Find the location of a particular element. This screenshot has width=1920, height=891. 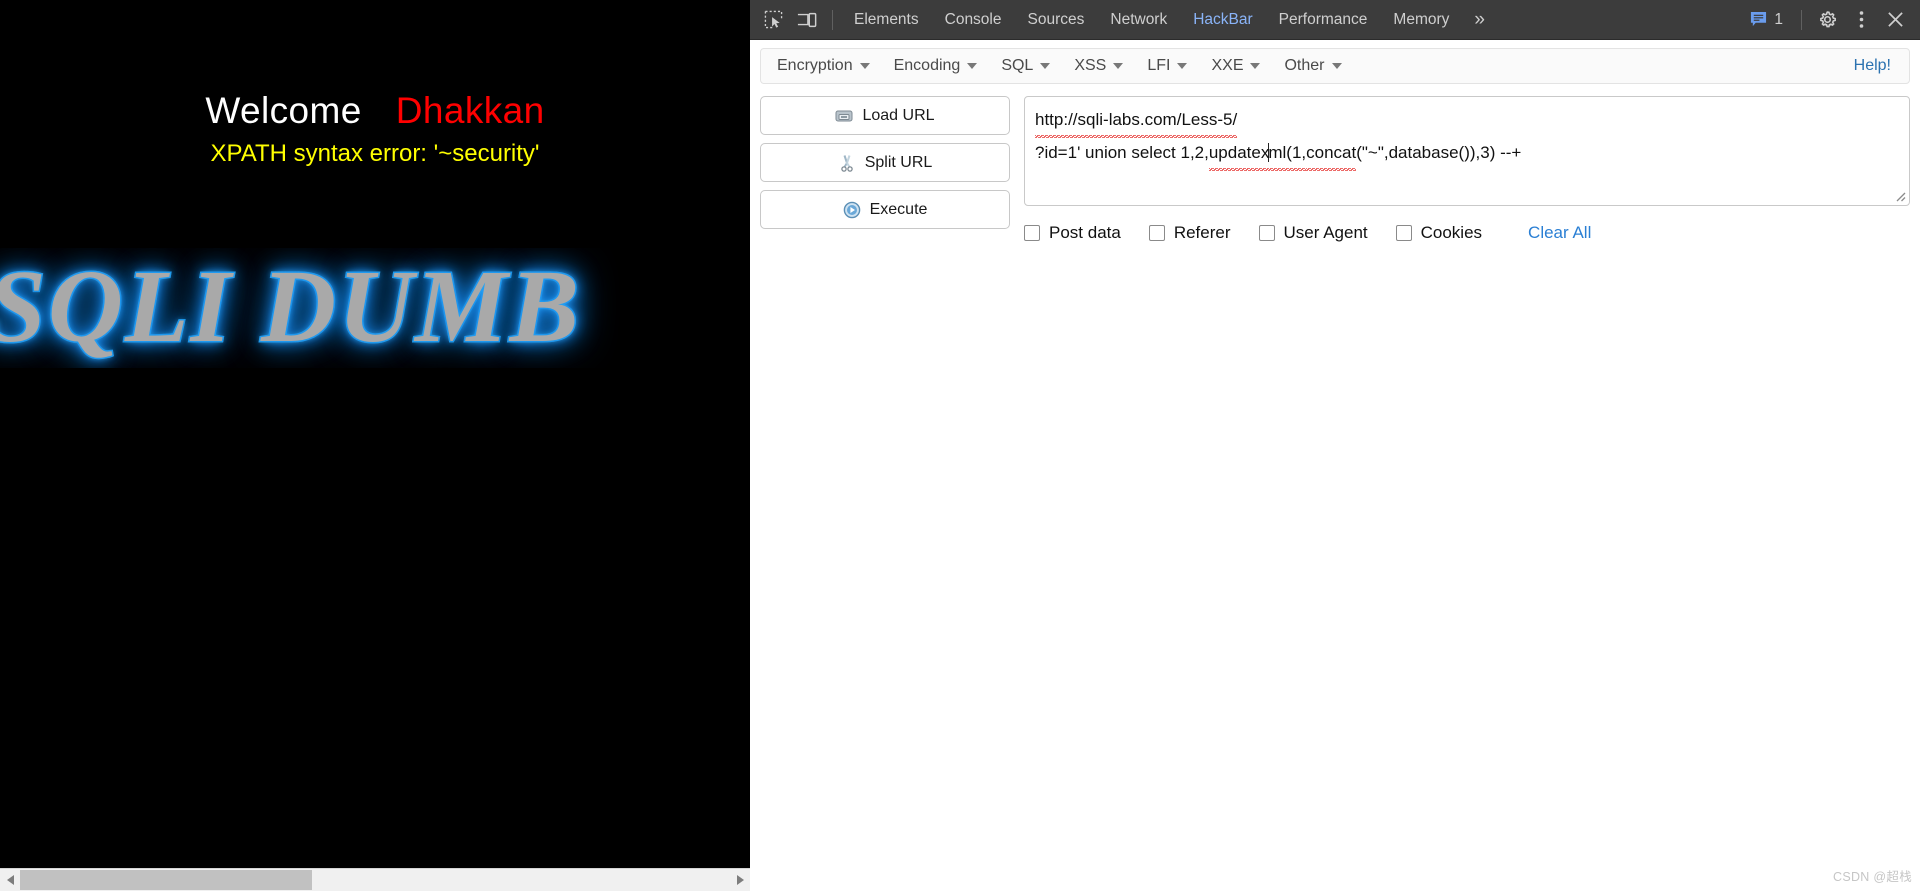

close-icon is located at coordinates (1895, 19).